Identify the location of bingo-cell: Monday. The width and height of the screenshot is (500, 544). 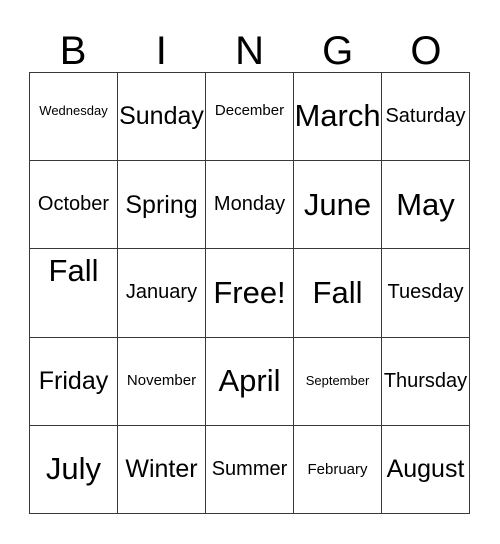
(250, 205).